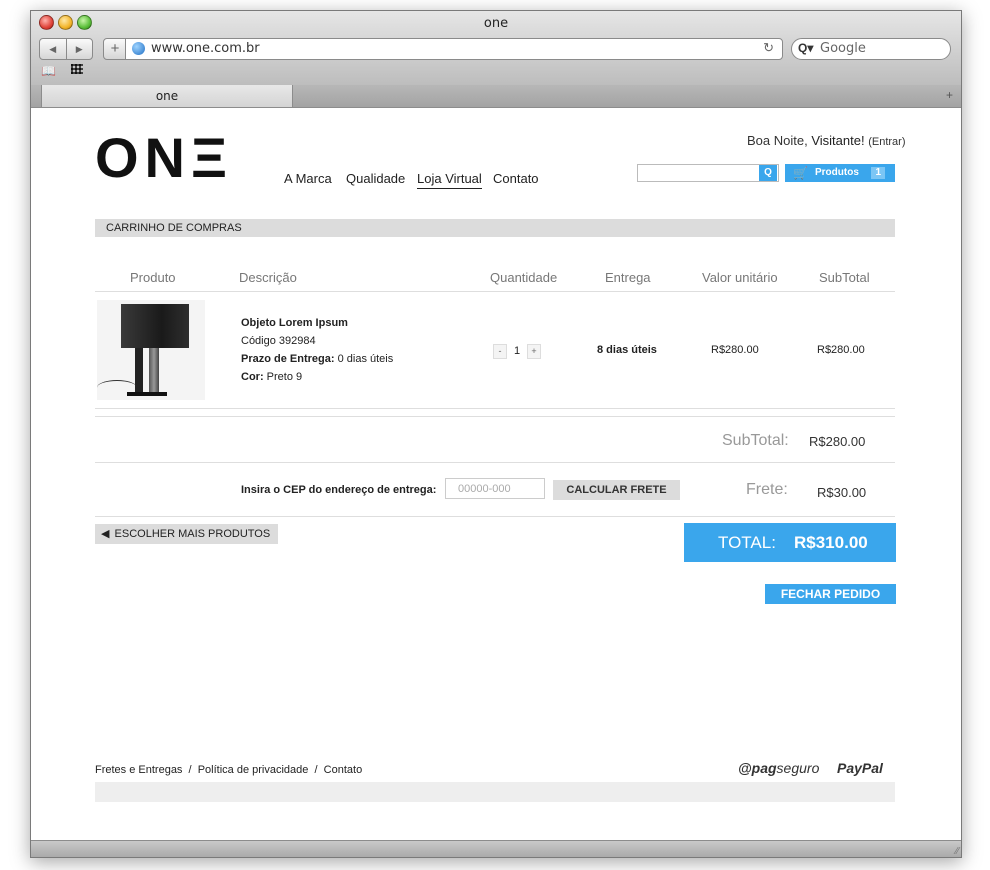  Describe the element at coordinates (79, 49) in the screenshot. I see `forward-arrow-icon: ▶` at that location.